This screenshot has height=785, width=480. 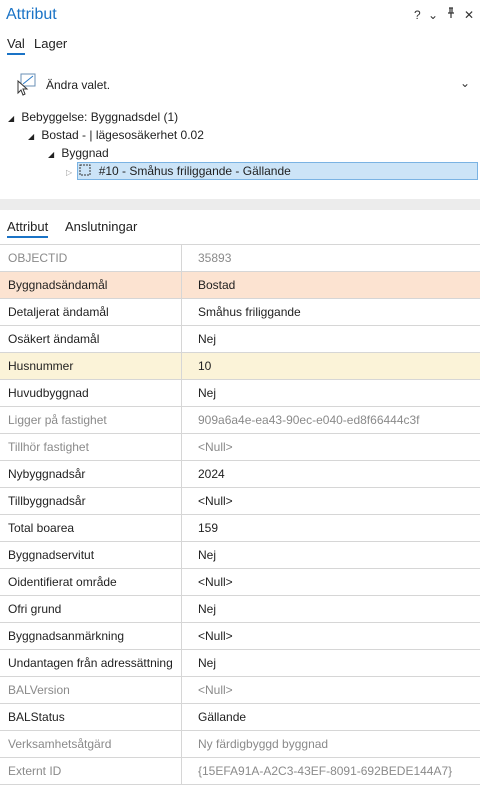 What do you see at coordinates (240, 227) in the screenshot?
I see `attribute-tabs: Attribut Anslutningar` at bounding box center [240, 227].